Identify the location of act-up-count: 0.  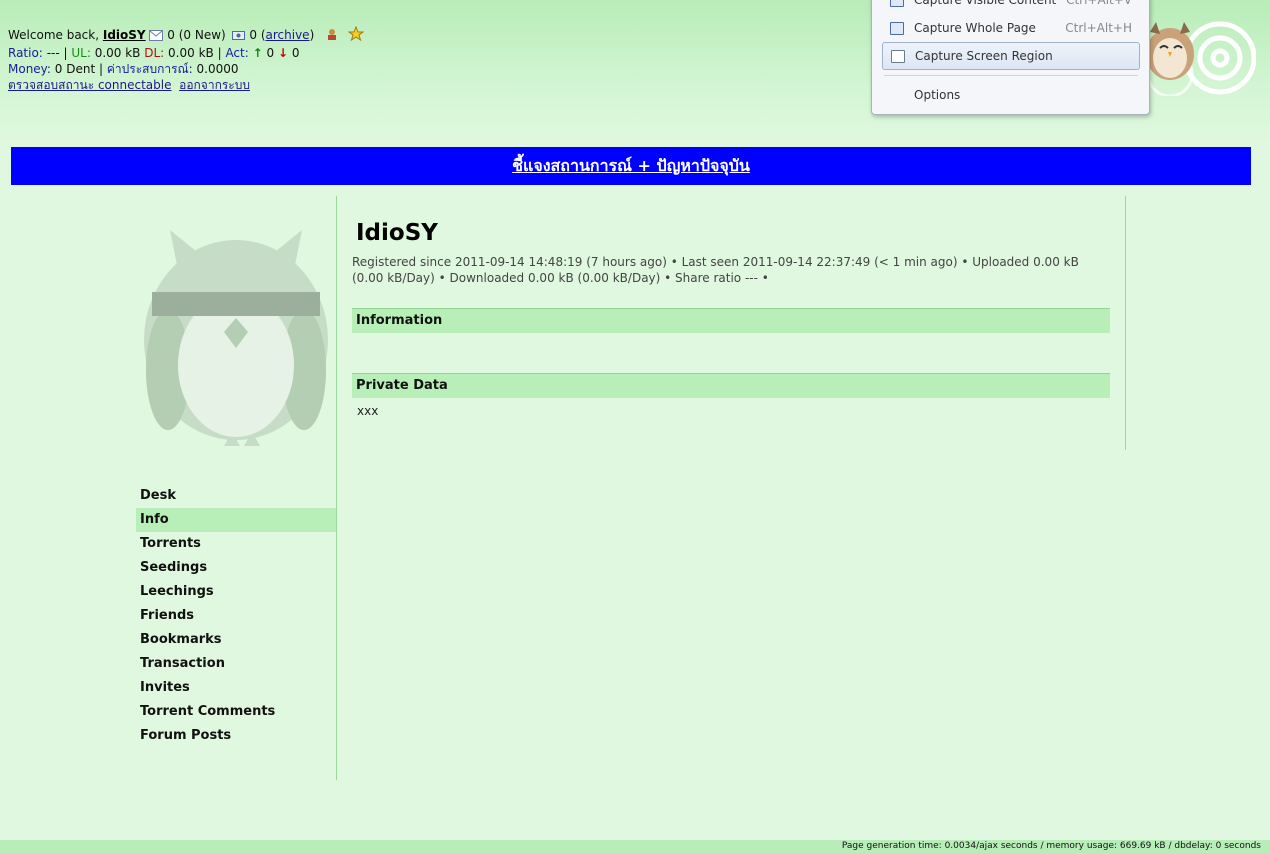
(270, 53).